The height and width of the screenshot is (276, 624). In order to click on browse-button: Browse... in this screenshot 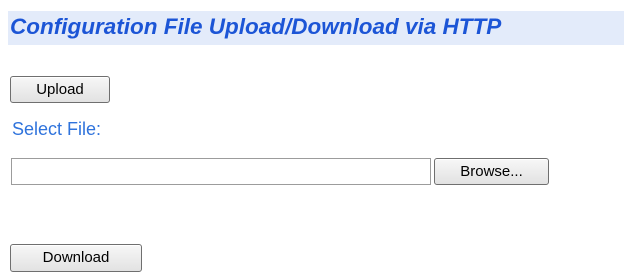, I will do `click(491, 171)`.